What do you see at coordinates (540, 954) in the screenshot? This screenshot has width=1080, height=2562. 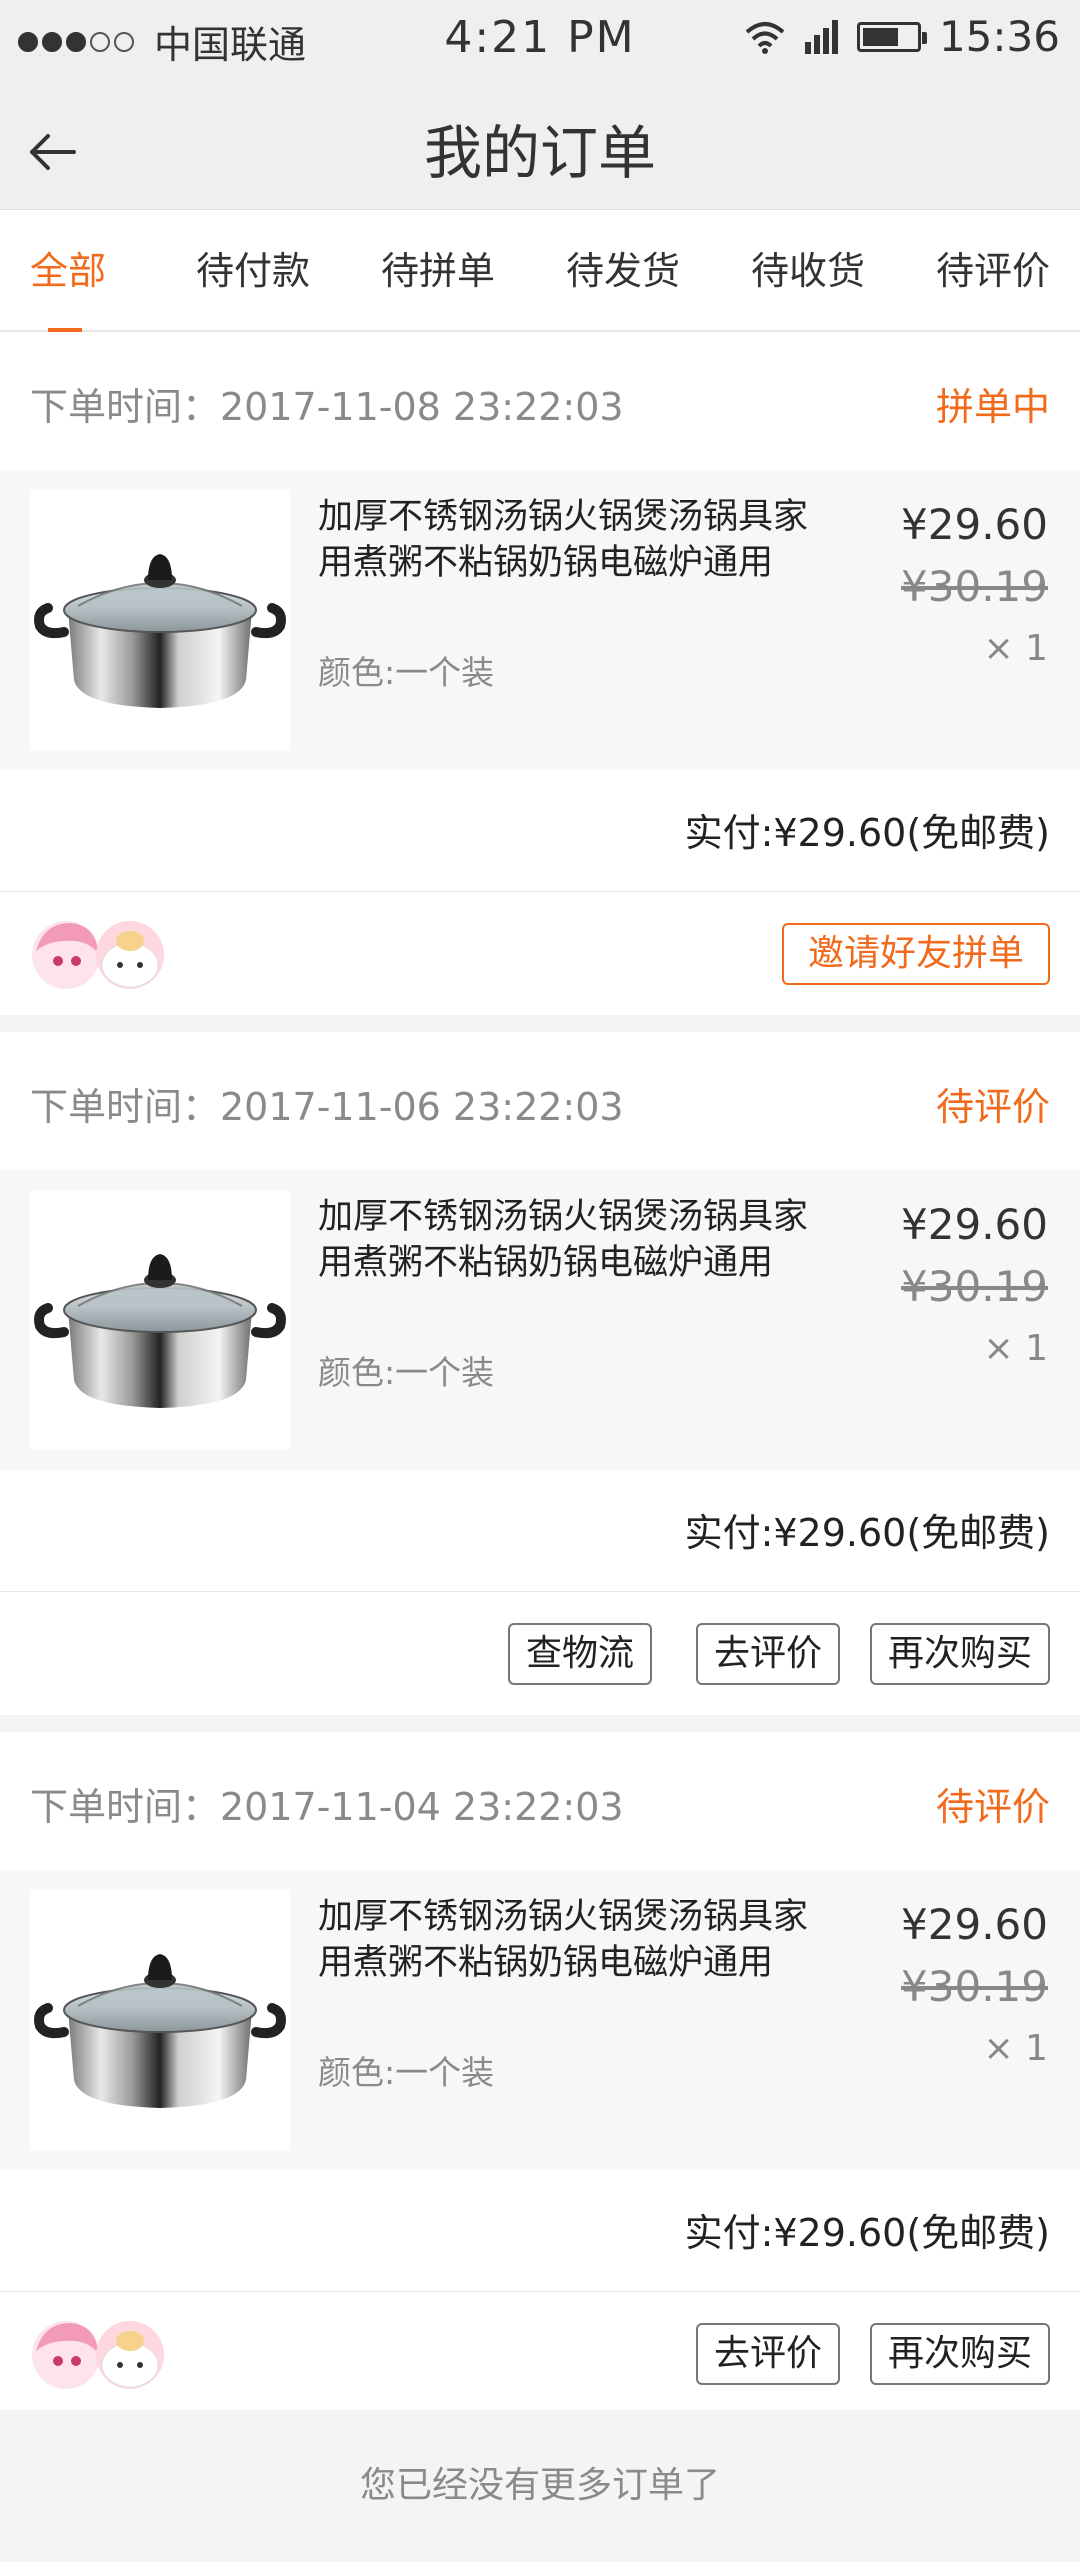 I see `order-actions: 邀请好友拼单` at bounding box center [540, 954].